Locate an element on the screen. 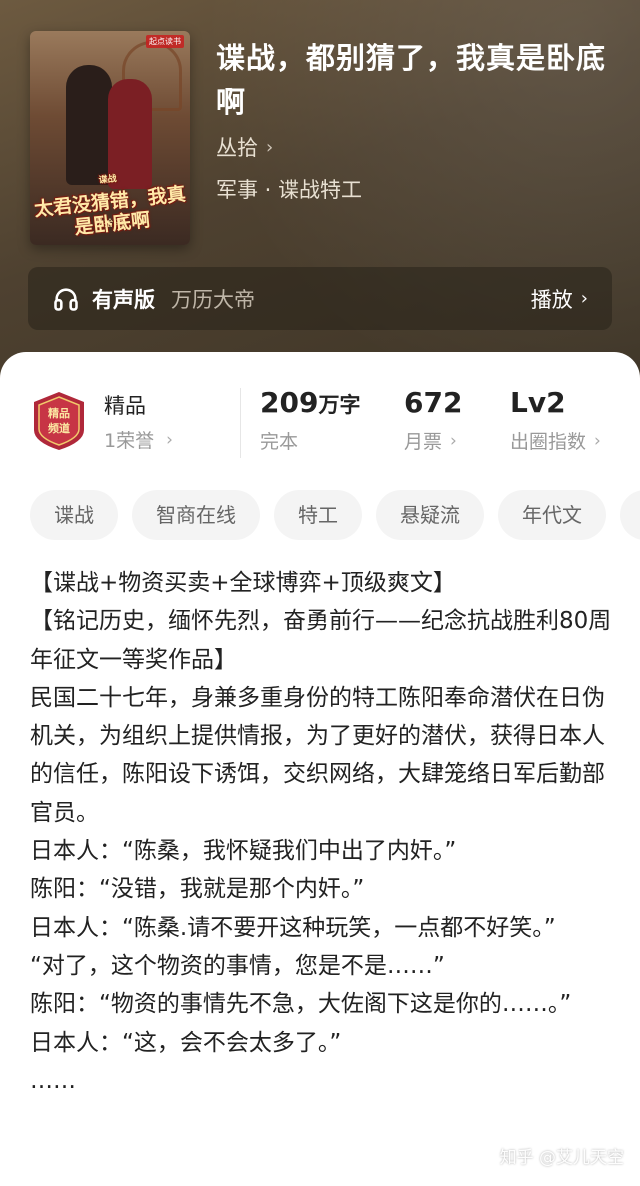 The image size is (640, 1186). tag-chip: 谍战 is located at coordinates (74, 515).